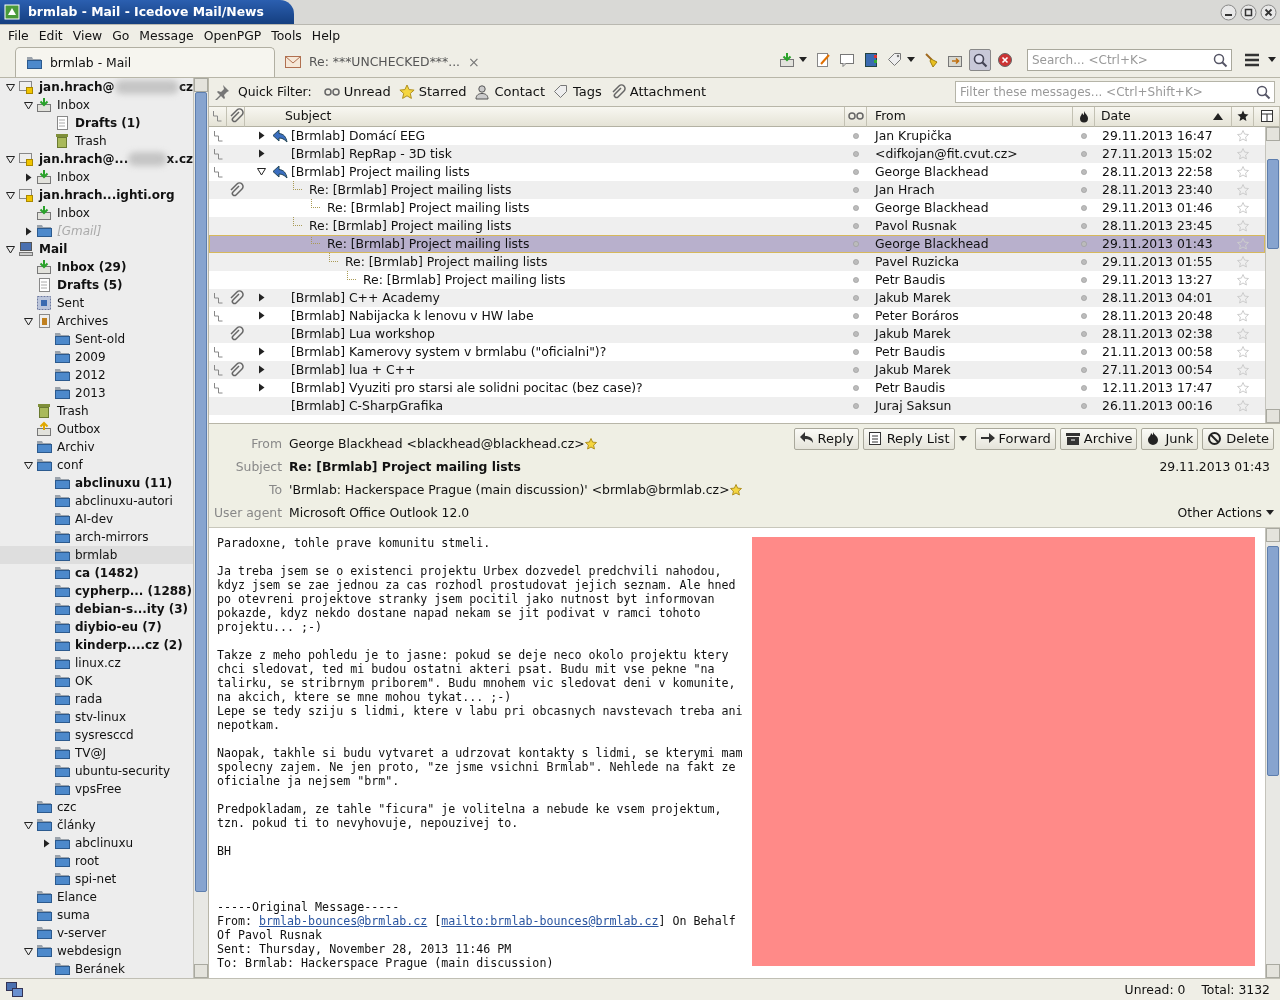 The width and height of the screenshot is (1280, 1000). What do you see at coordinates (1098, 438) in the screenshot?
I see `action-button: Archive` at bounding box center [1098, 438].